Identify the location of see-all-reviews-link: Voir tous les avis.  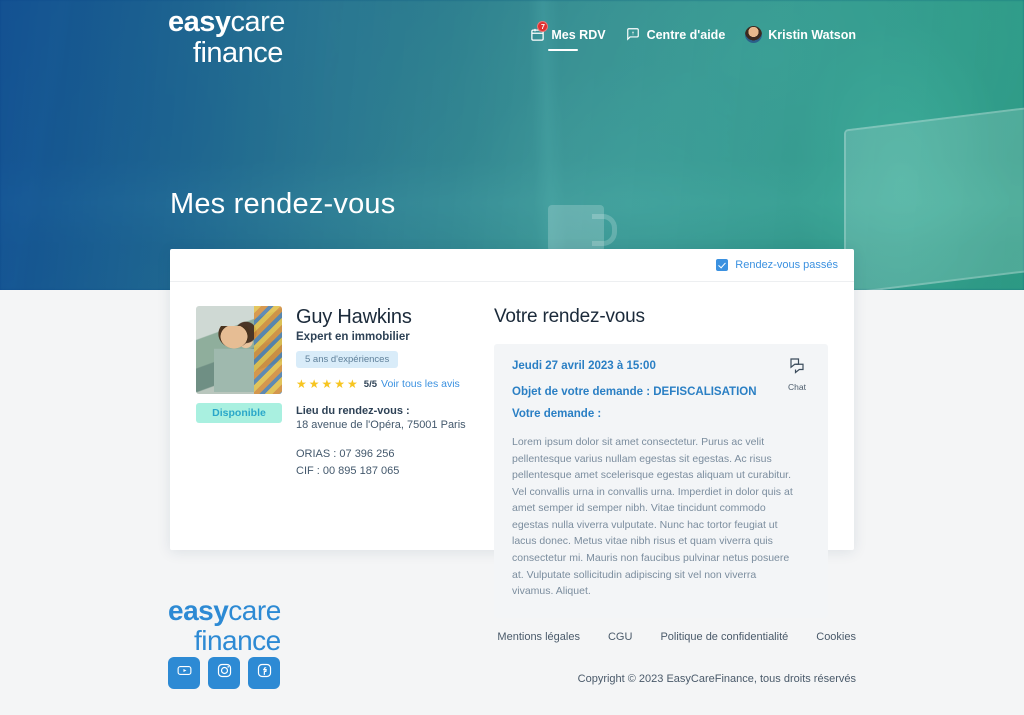
(420, 384).